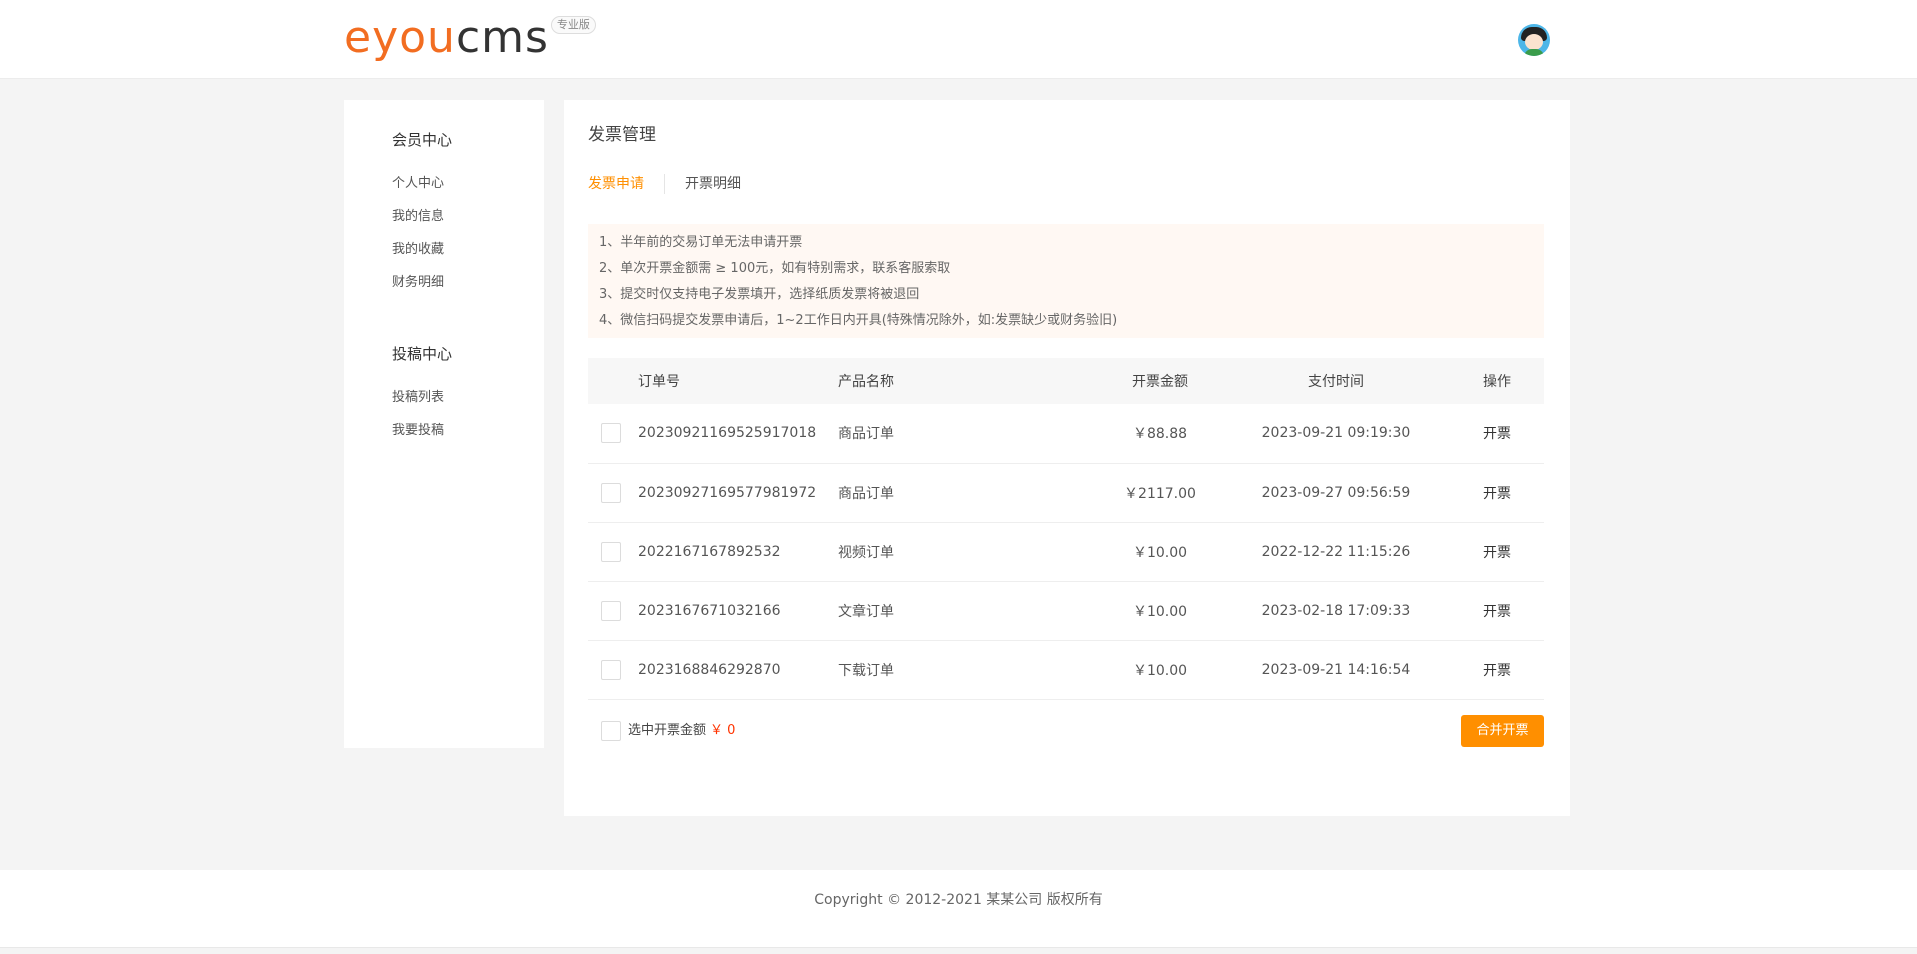 The height and width of the screenshot is (954, 1917). What do you see at coordinates (1066, 731) in the screenshot?
I see `selection-bar: 选中开票金额 ￥ 0 合并开票` at bounding box center [1066, 731].